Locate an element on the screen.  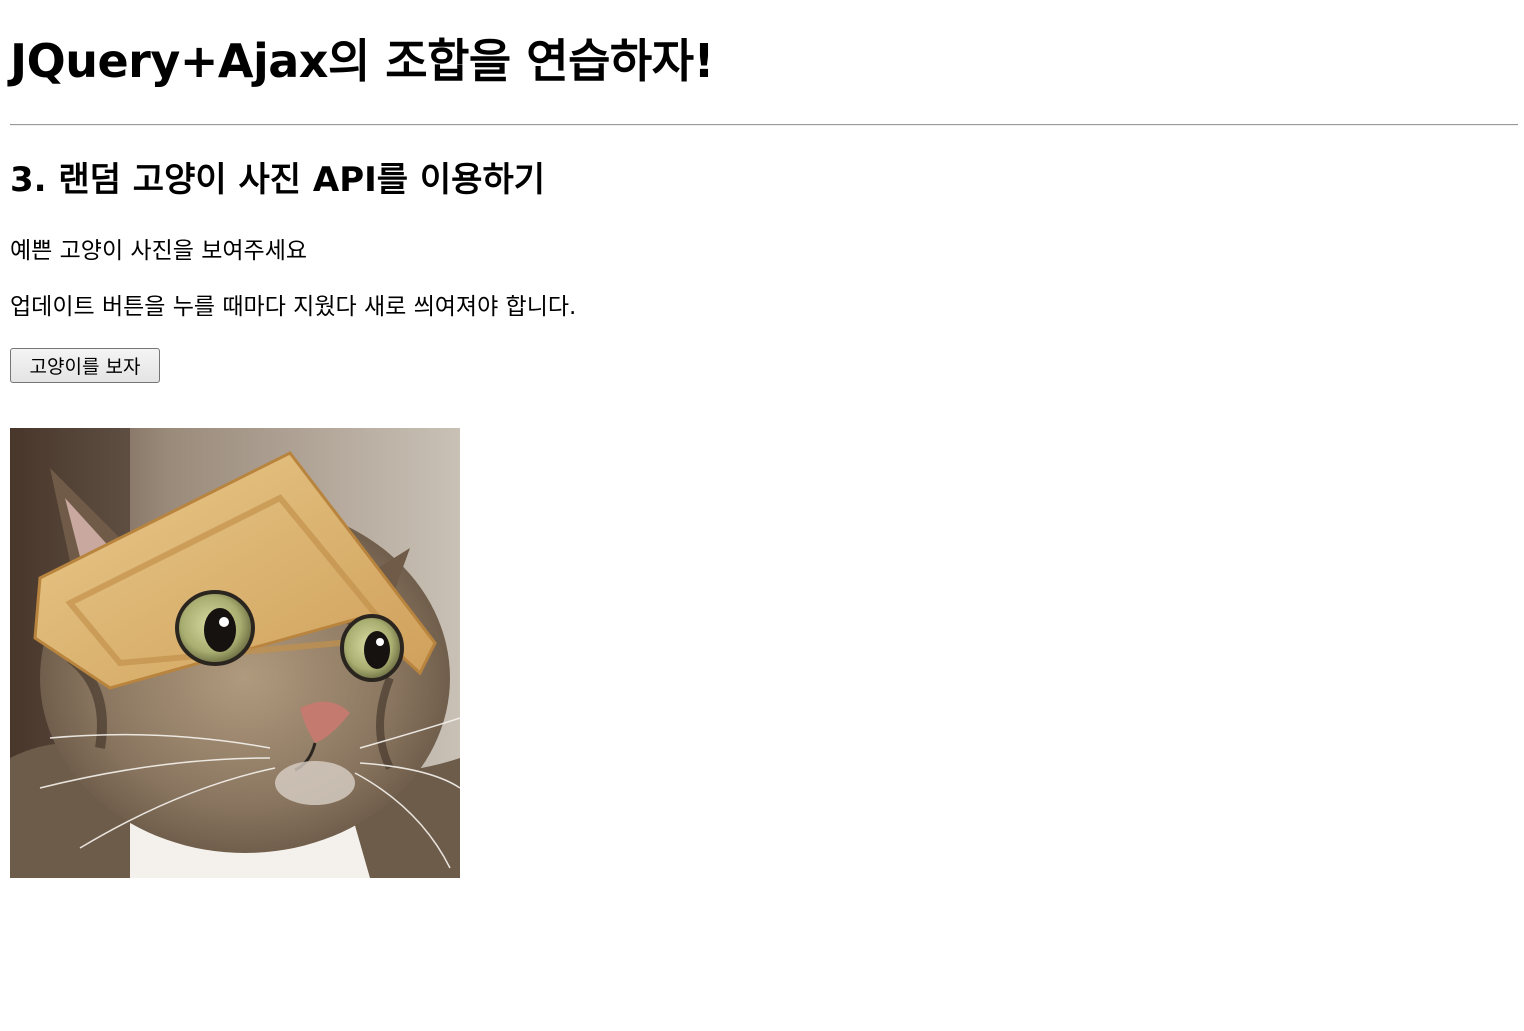
show-cat-button: 고양이를 보자 is located at coordinates (85, 365).